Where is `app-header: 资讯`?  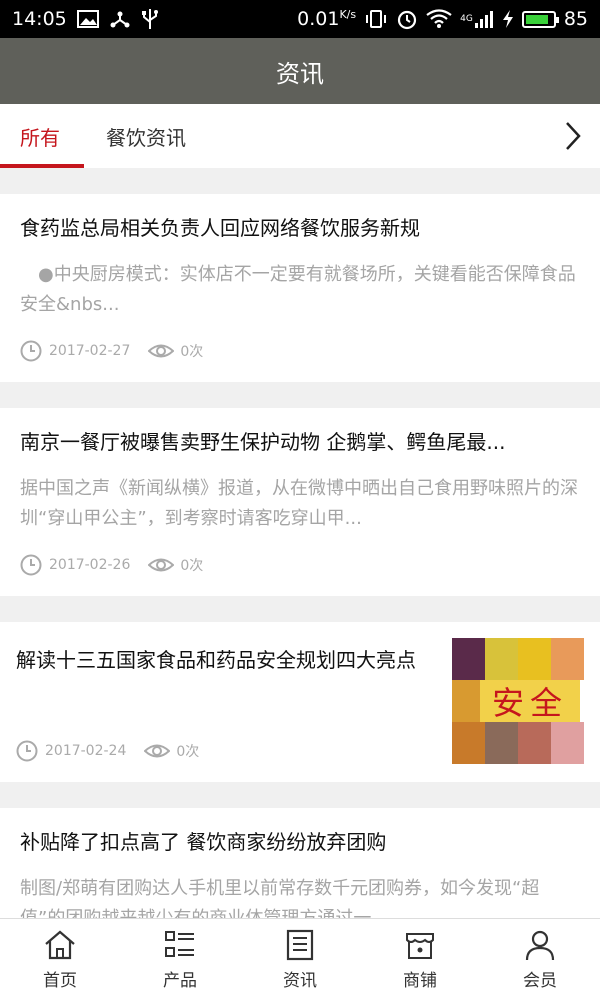
app-header: 资讯 is located at coordinates (300, 71).